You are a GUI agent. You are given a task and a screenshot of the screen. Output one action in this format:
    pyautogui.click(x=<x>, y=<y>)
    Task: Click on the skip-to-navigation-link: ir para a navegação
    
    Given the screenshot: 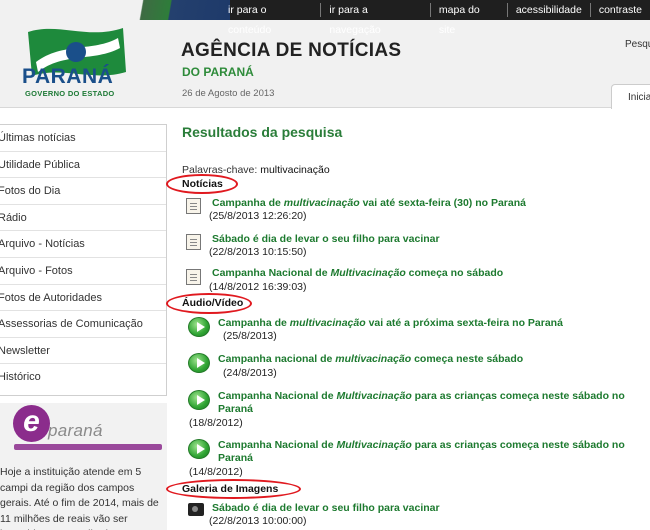 What is the action you would take?
    pyautogui.click(x=375, y=18)
    